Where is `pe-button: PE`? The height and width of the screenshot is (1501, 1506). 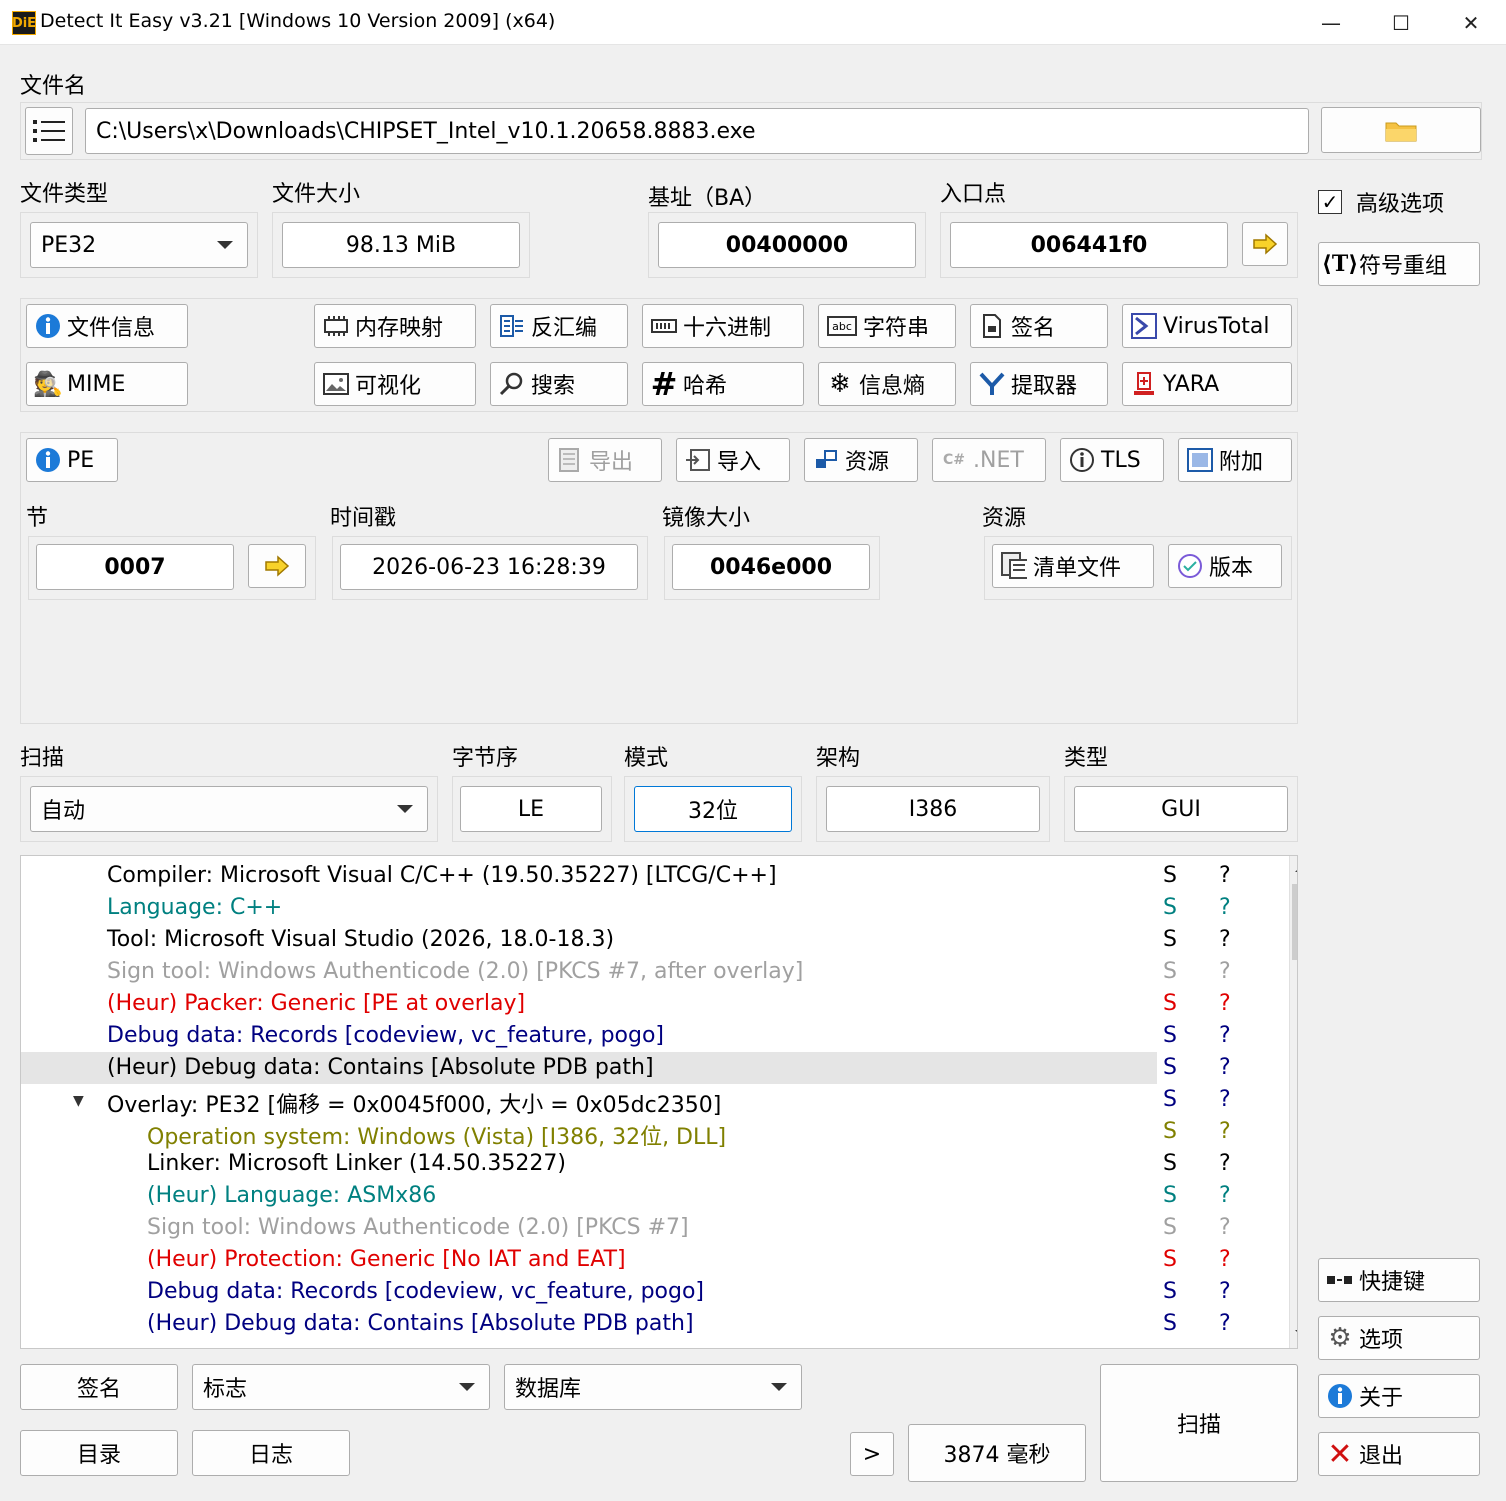 pe-button: PE is located at coordinates (72, 460).